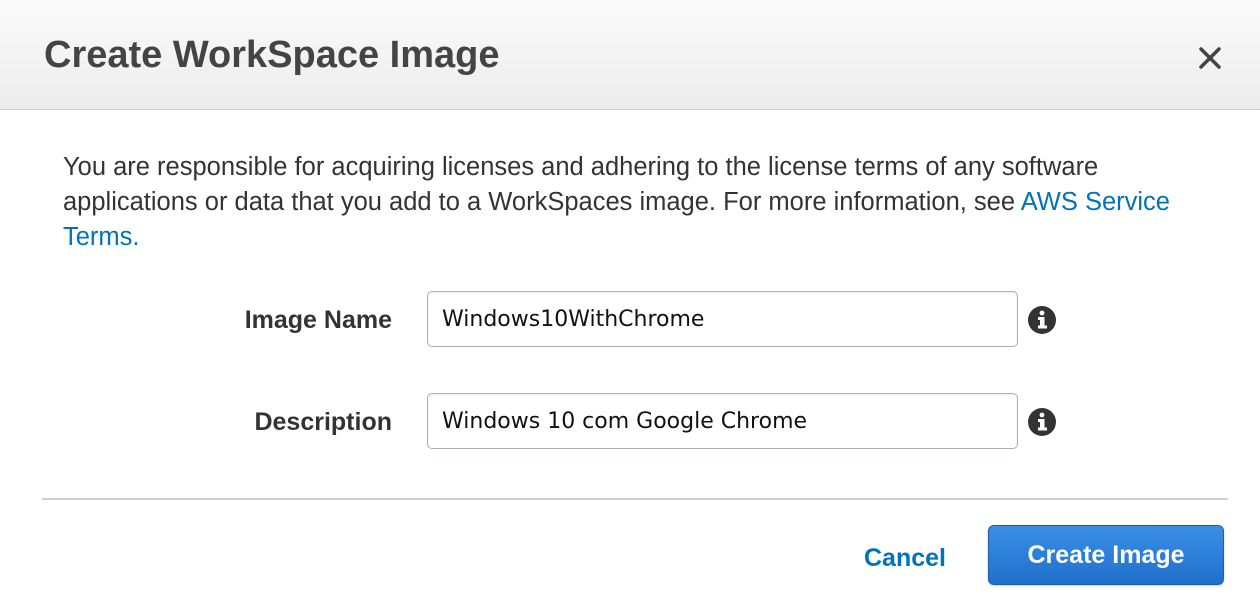  I want to click on close-icon, so click(1210, 58).